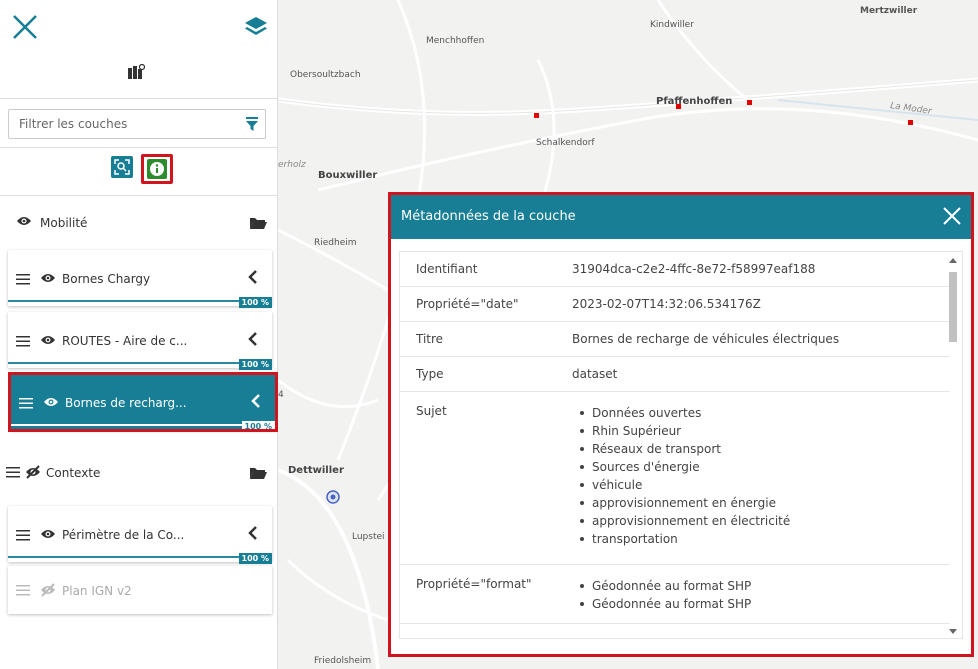 The width and height of the screenshot is (978, 669). What do you see at coordinates (761, 521) in the screenshot?
I see `list-item: approvisionnement en électricité` at bounding box center [761, 521].